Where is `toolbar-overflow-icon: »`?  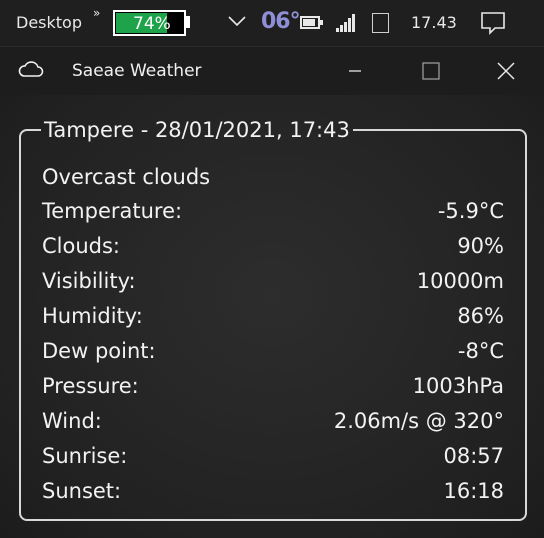
toolbar-overflow-icon: » is located at coordinates (96, 13).